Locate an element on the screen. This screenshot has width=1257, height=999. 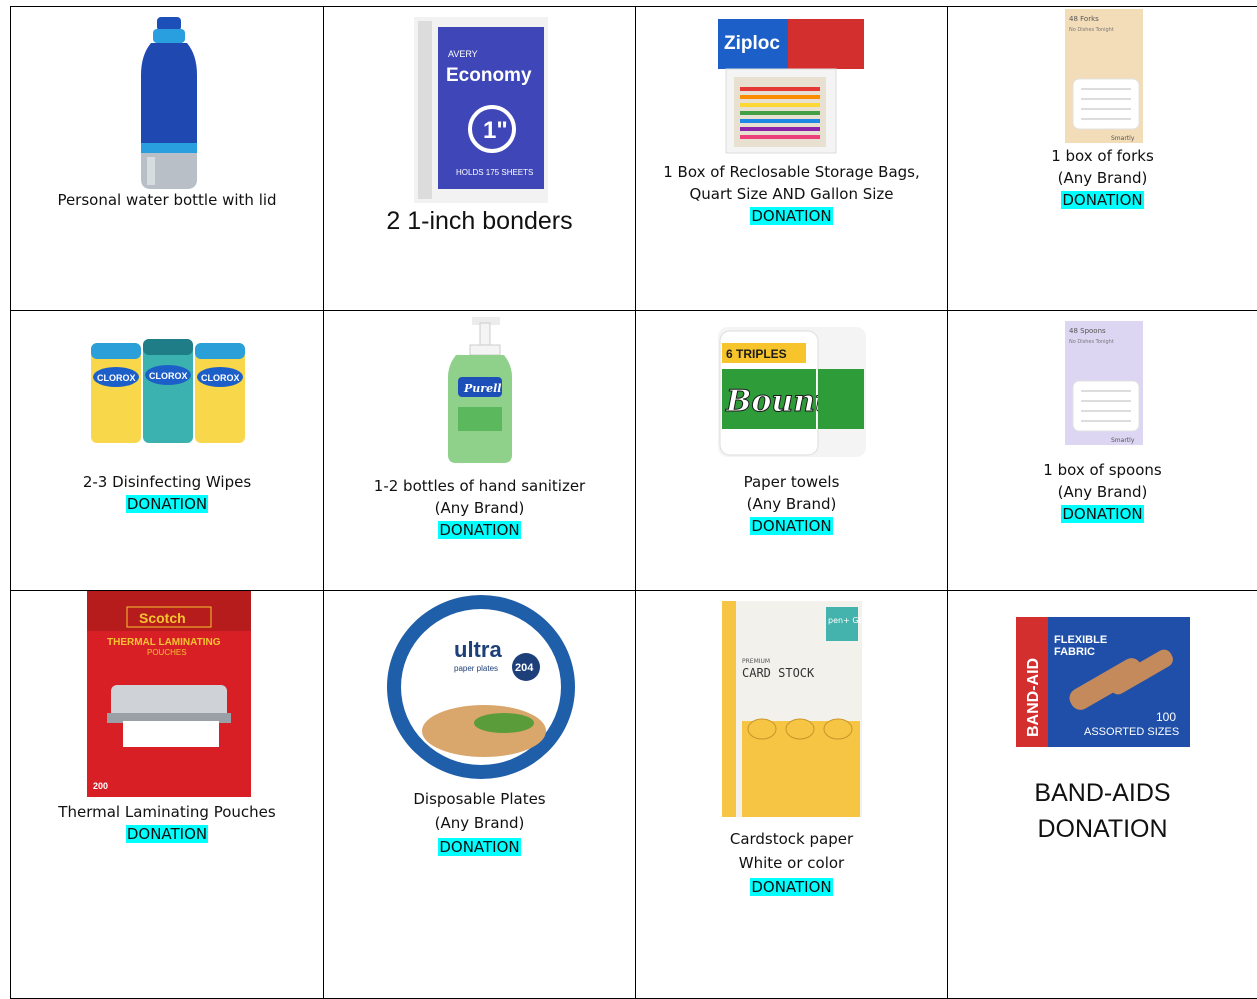
paper-plates-image: ultra paper plates 204 is located at coordinates (481, 687).